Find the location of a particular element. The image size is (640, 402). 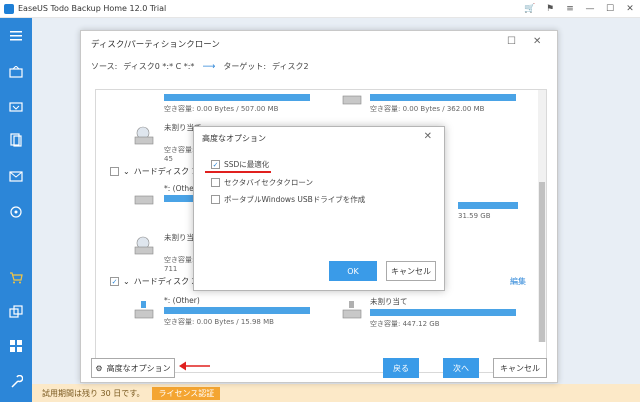

option-label: セクタバイセクタクローン is located at coordinates (269, 182).